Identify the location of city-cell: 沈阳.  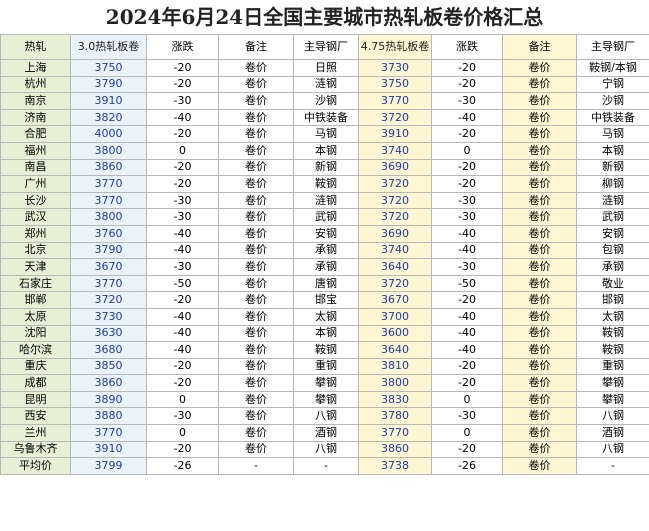
(35, 333).